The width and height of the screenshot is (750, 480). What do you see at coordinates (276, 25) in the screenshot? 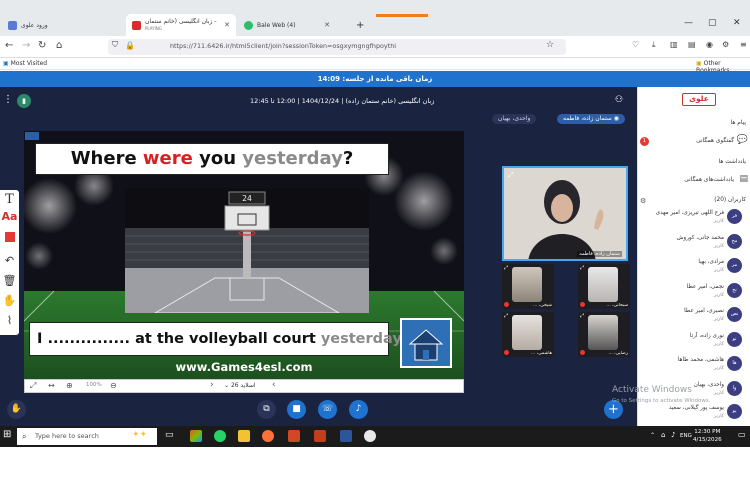
I see `tab-label: Bale Web (4)` at bounding box center [276, 25].